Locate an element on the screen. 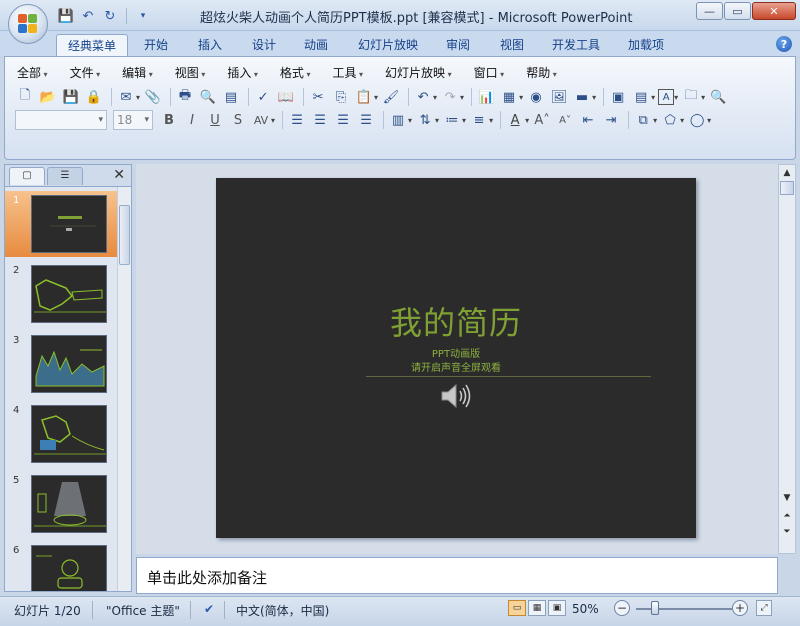  decrease-font-icon: A˅ is located at coordinates (565, 120).